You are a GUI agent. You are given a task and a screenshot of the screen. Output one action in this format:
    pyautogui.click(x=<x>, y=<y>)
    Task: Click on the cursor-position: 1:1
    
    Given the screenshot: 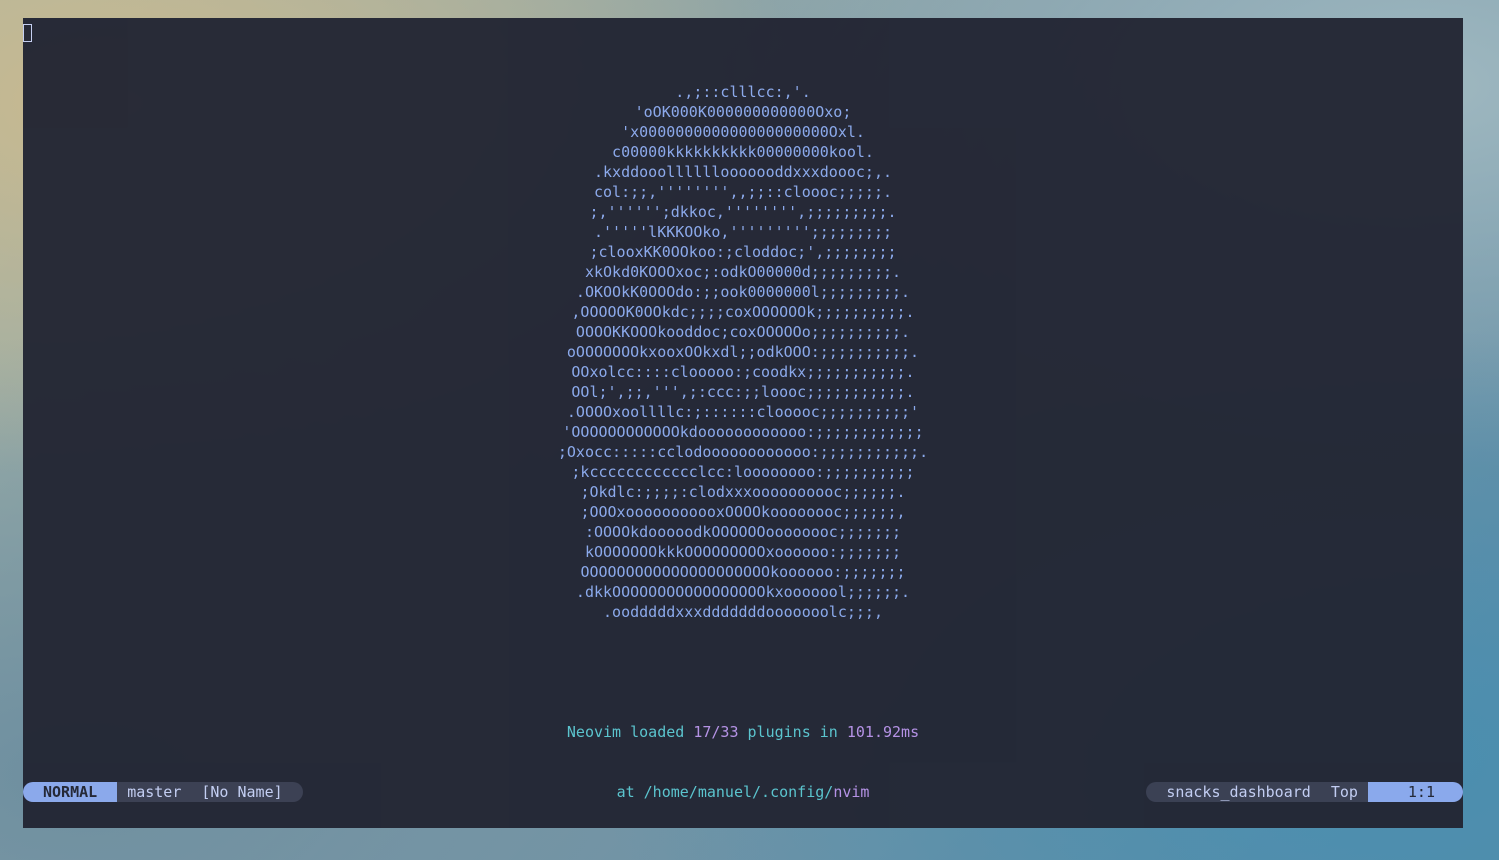 What is the action you would take?
    pyautogui.click(x=1415, y=792)
    